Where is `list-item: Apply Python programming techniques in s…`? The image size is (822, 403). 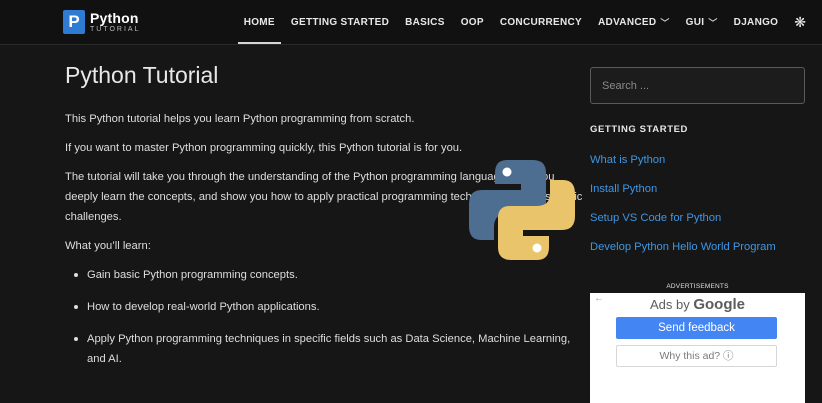
list-item: Apply Python programming techniques in s… is located at coordinates (325, 349).